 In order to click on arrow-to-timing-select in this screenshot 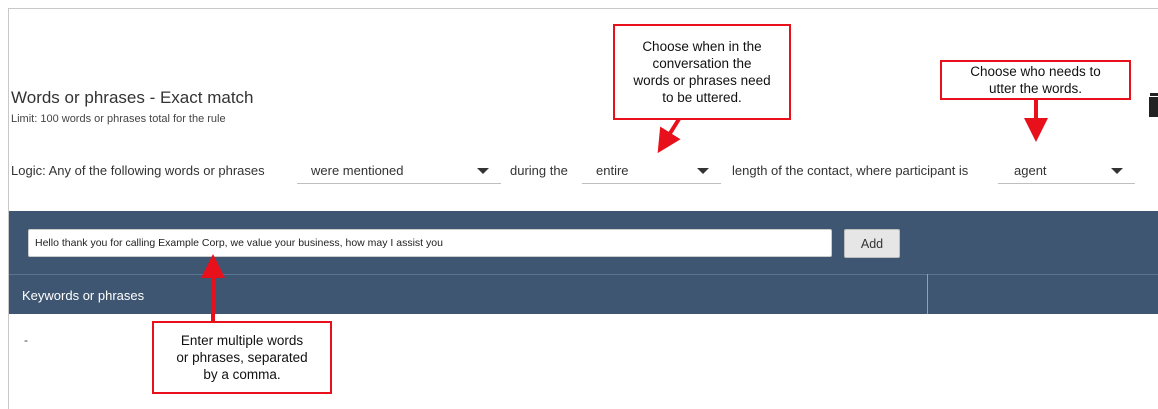, I will do `click(669, 135)`.